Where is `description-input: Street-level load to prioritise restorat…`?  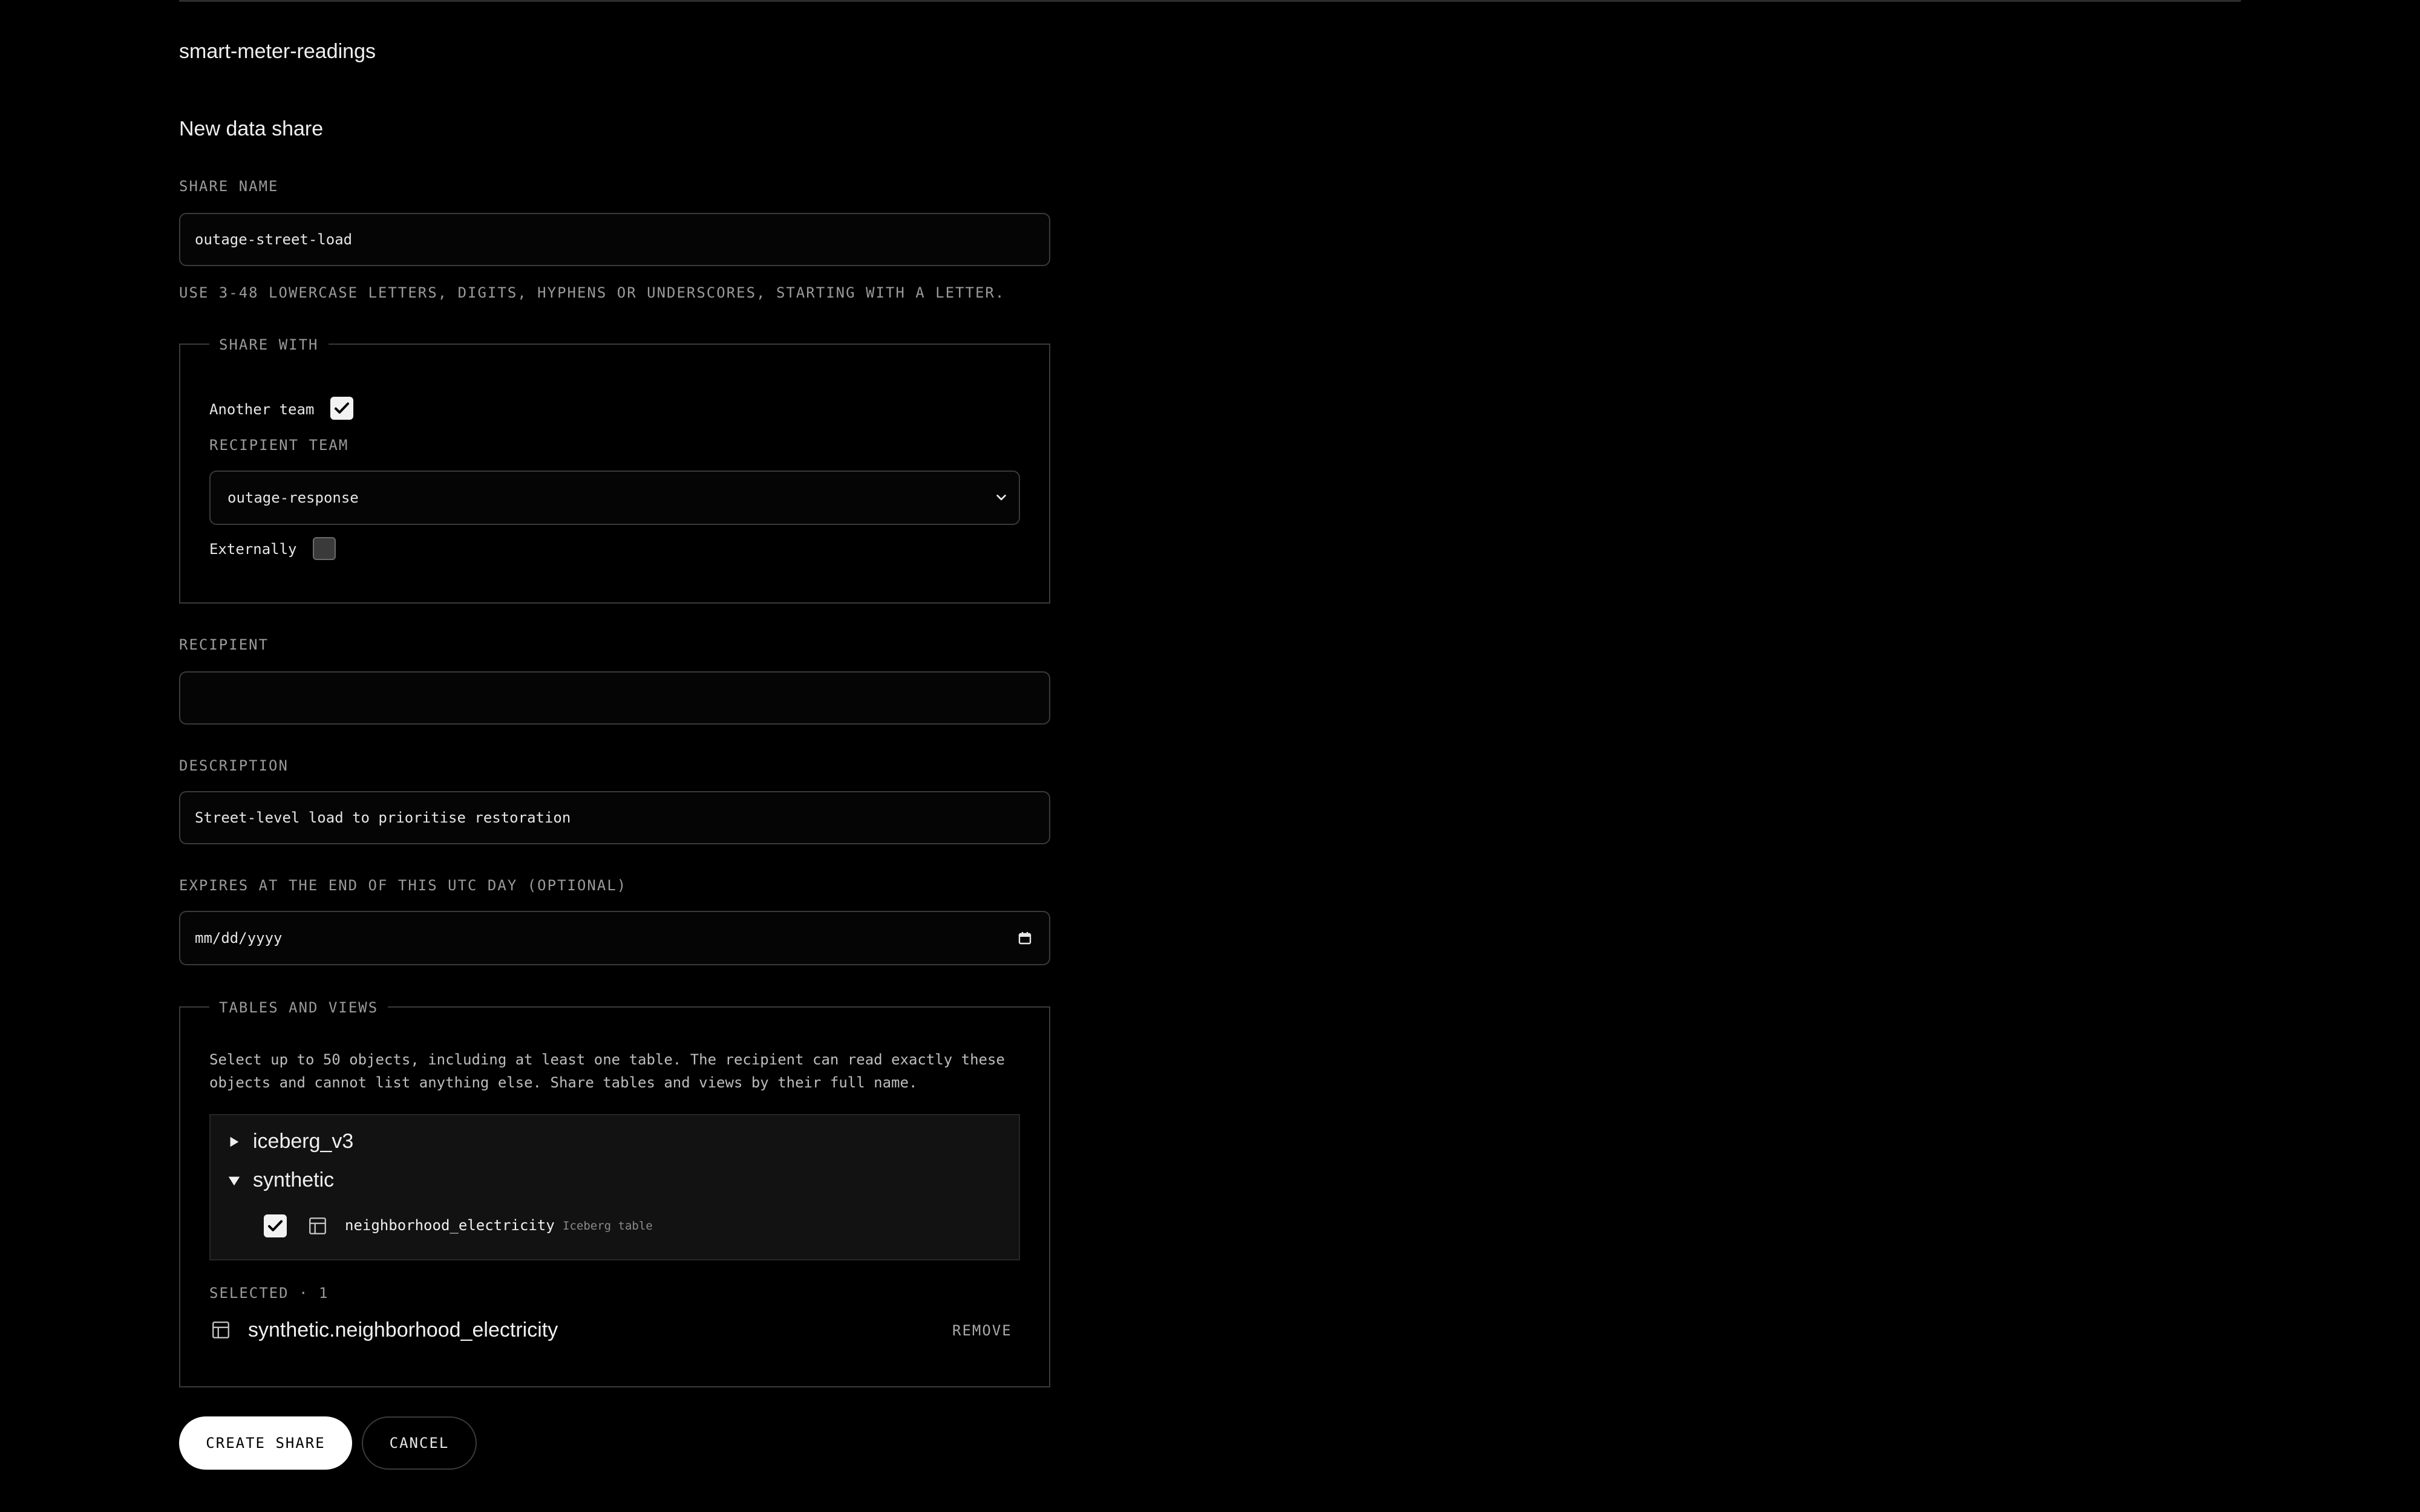 description-input: Street-level load to prioritise restorat… is located at coordinates (614, 817).